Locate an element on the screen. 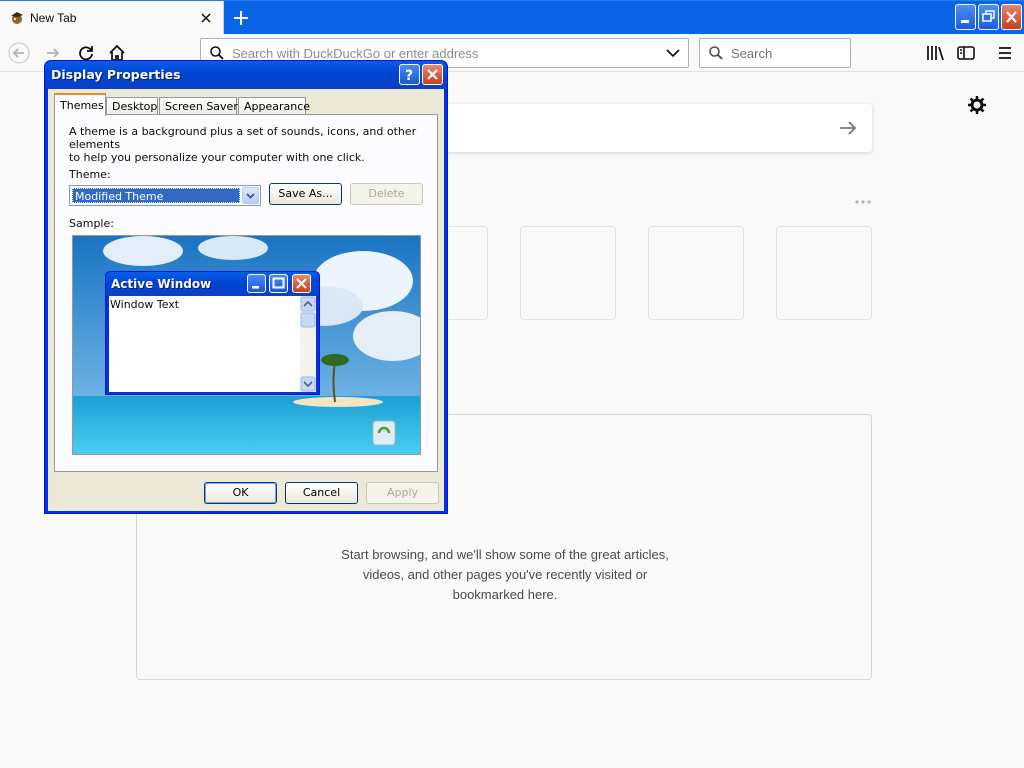 The width and height of the screenshot is (1024, 768). active-window-preview: Active Window Window Text is located at coordinates (212, 333).